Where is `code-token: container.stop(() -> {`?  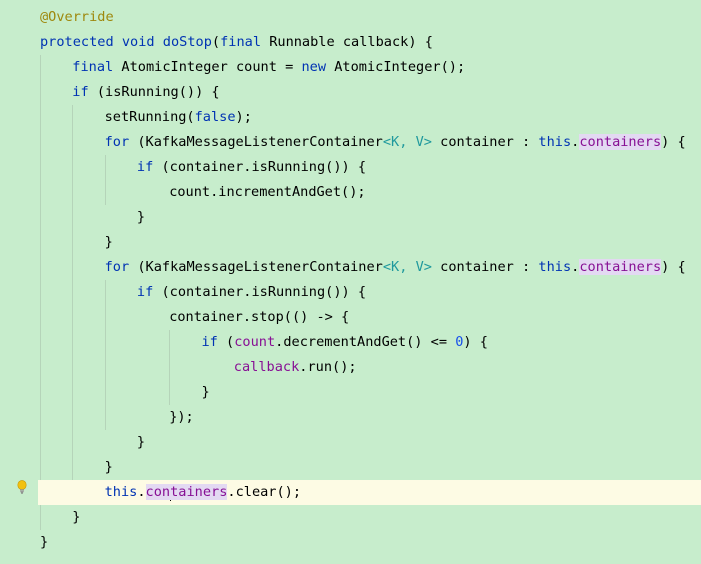
code-token: container.stop(() -> { is located at coordinates (259, 317).